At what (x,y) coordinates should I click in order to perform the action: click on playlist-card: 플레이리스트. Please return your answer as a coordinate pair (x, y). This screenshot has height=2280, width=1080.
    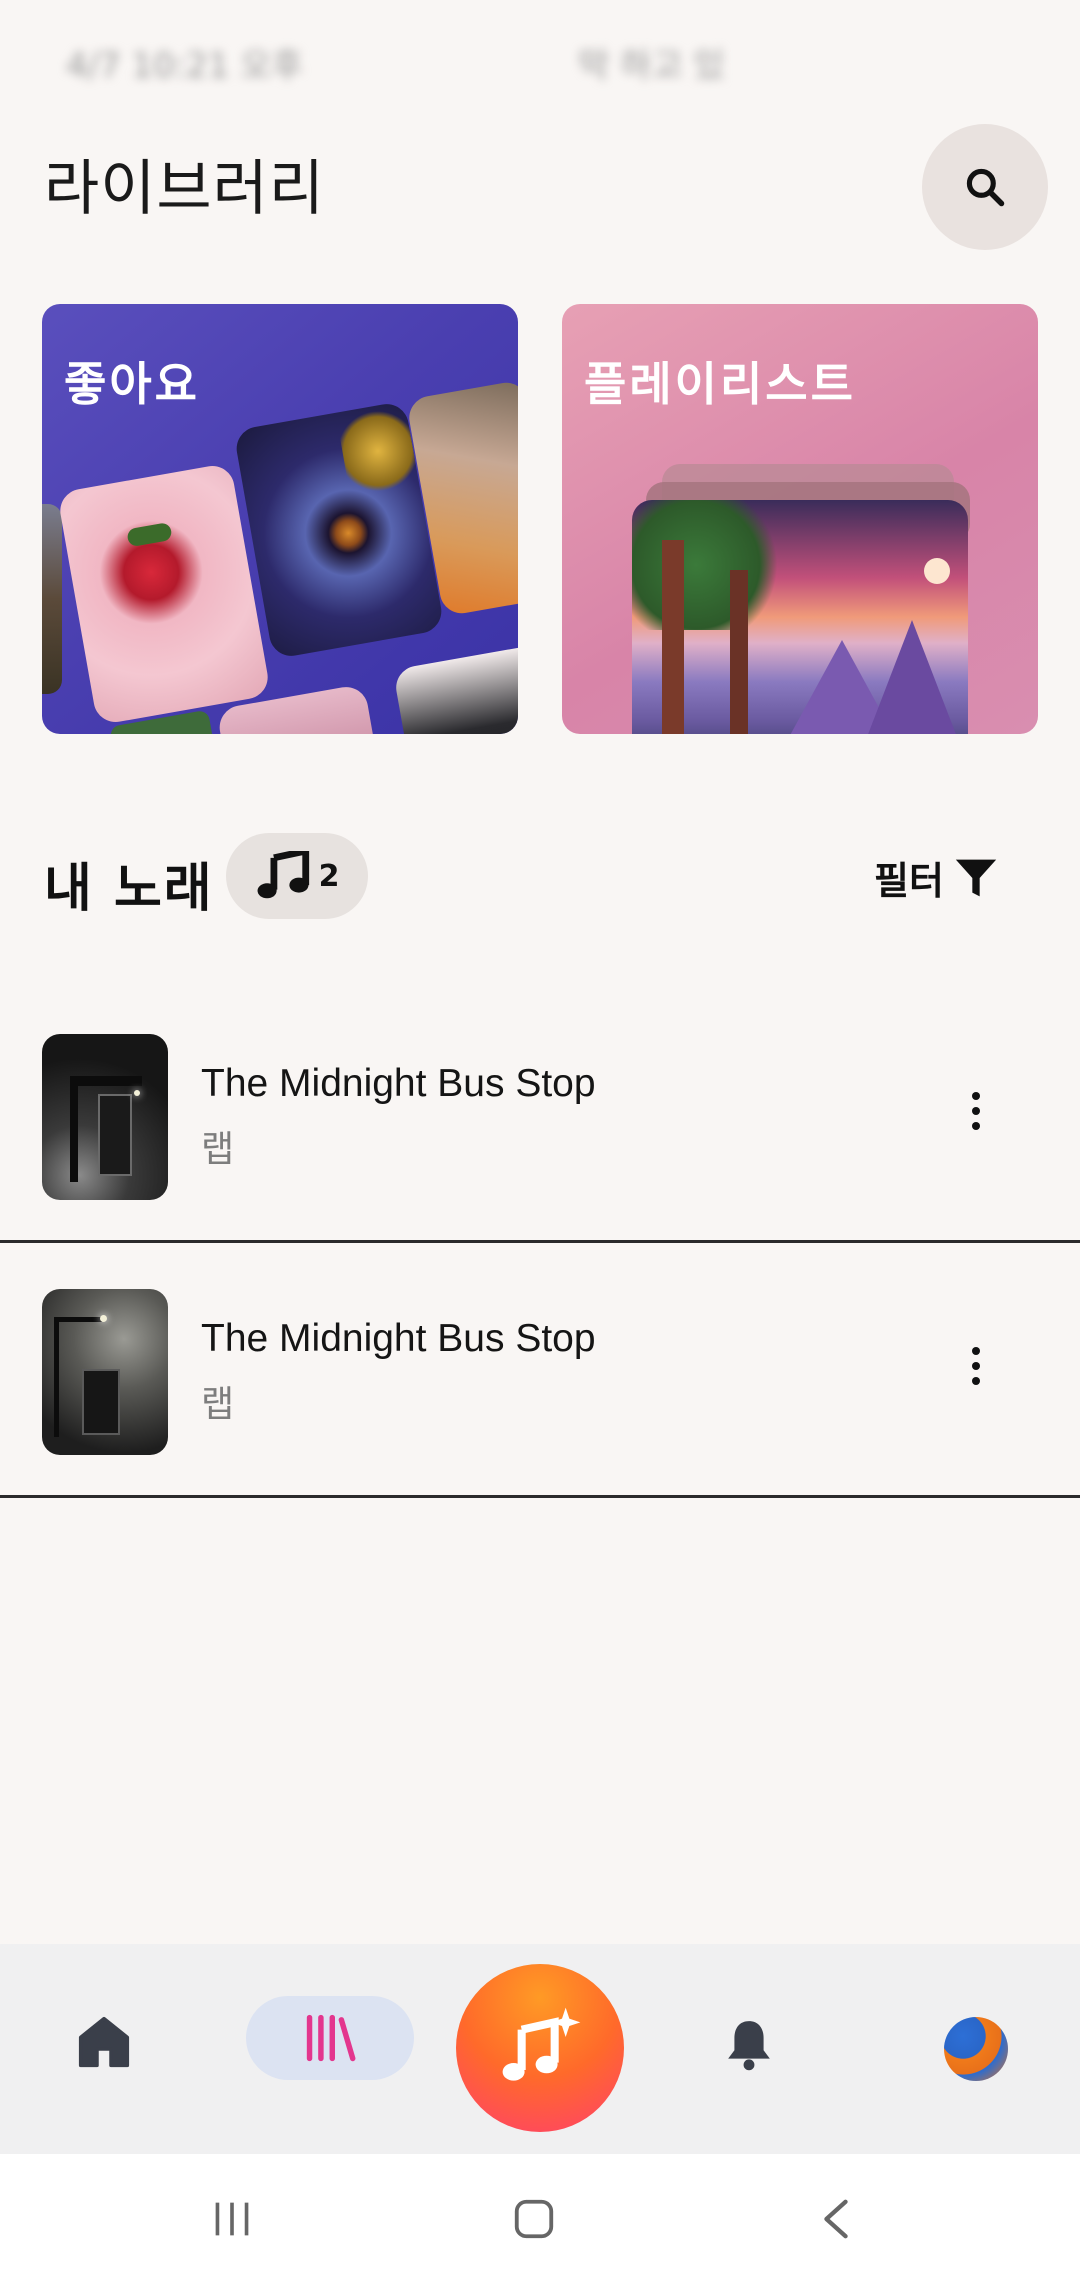
    Looking at the image, I should click on (800, 519).